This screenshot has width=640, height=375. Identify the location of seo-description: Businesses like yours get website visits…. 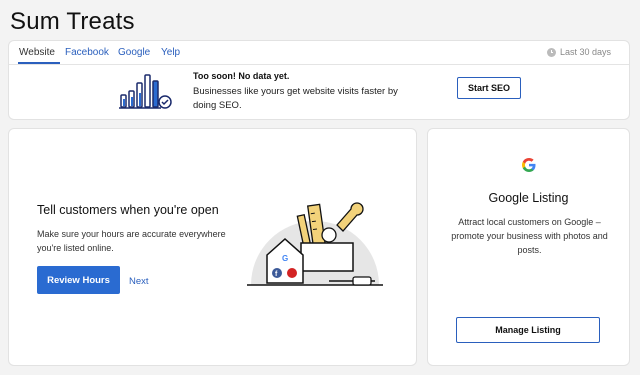
(295, 98).